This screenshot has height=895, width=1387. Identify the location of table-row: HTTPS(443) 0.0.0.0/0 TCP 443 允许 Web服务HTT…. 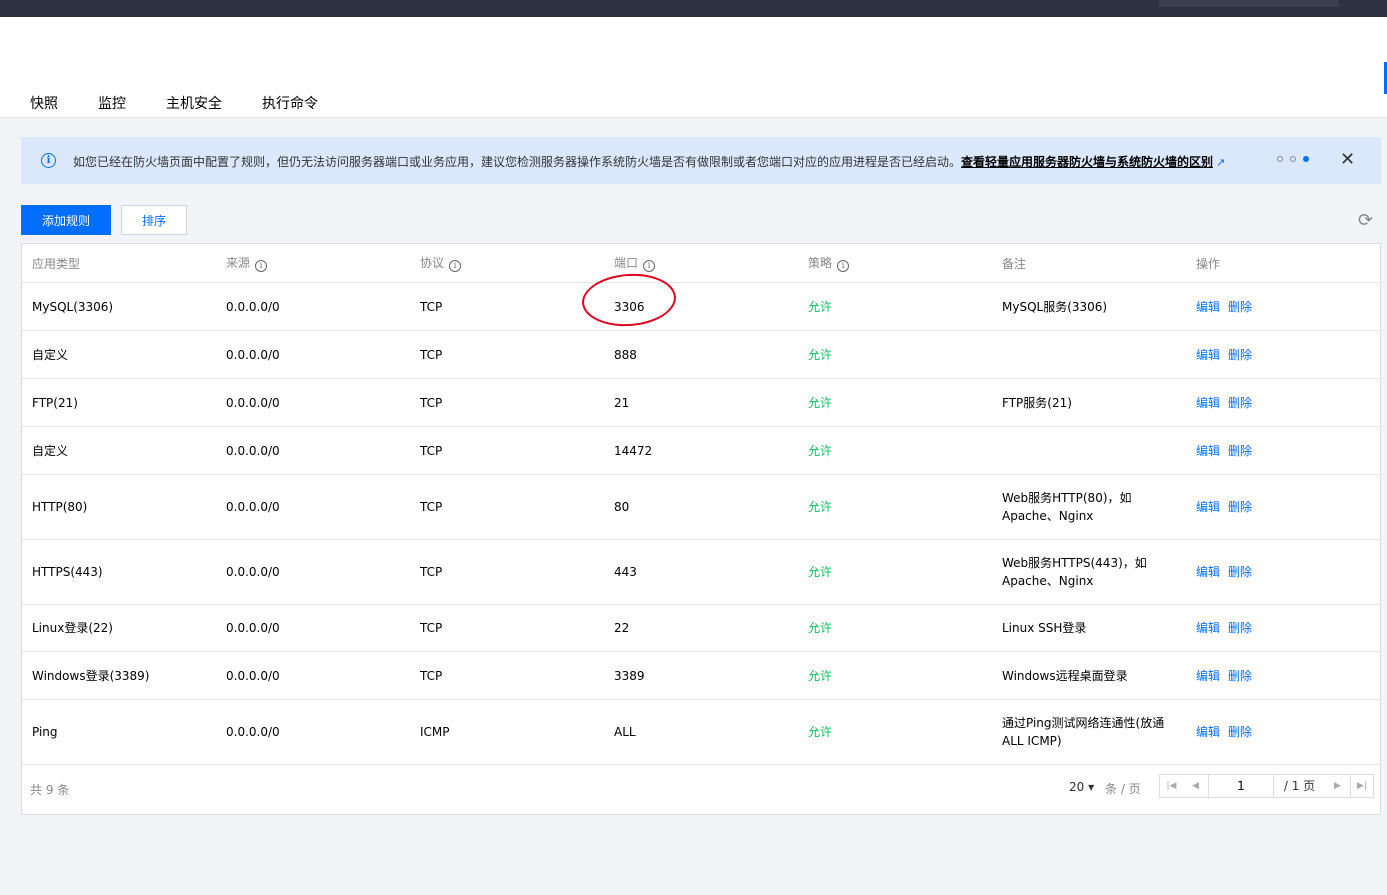
(701, 572).